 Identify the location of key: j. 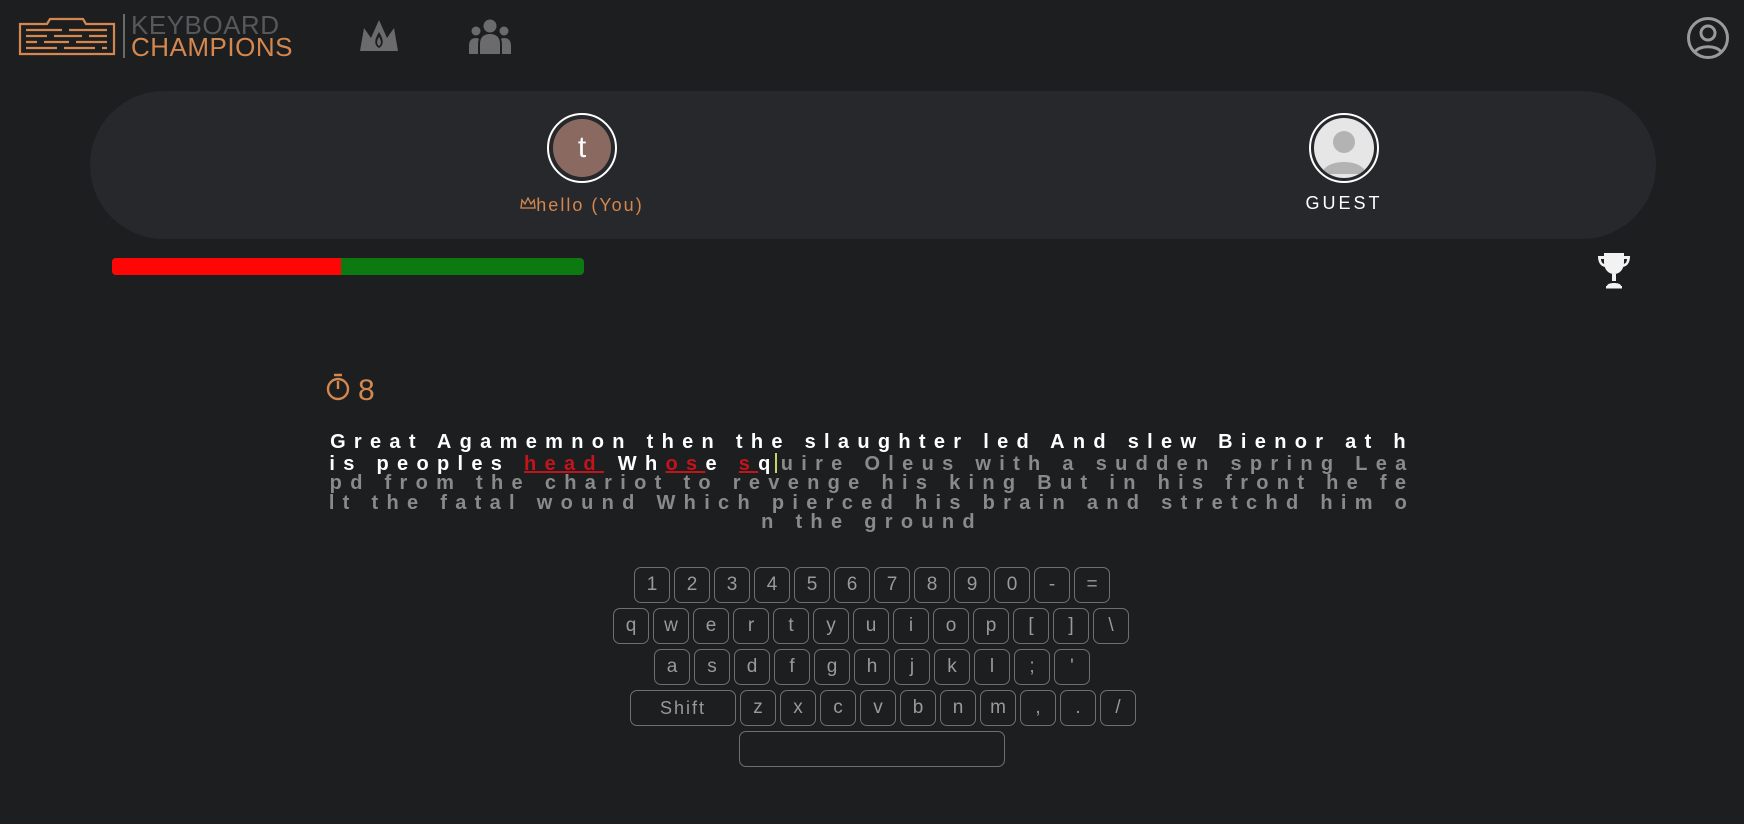
(912, 667).